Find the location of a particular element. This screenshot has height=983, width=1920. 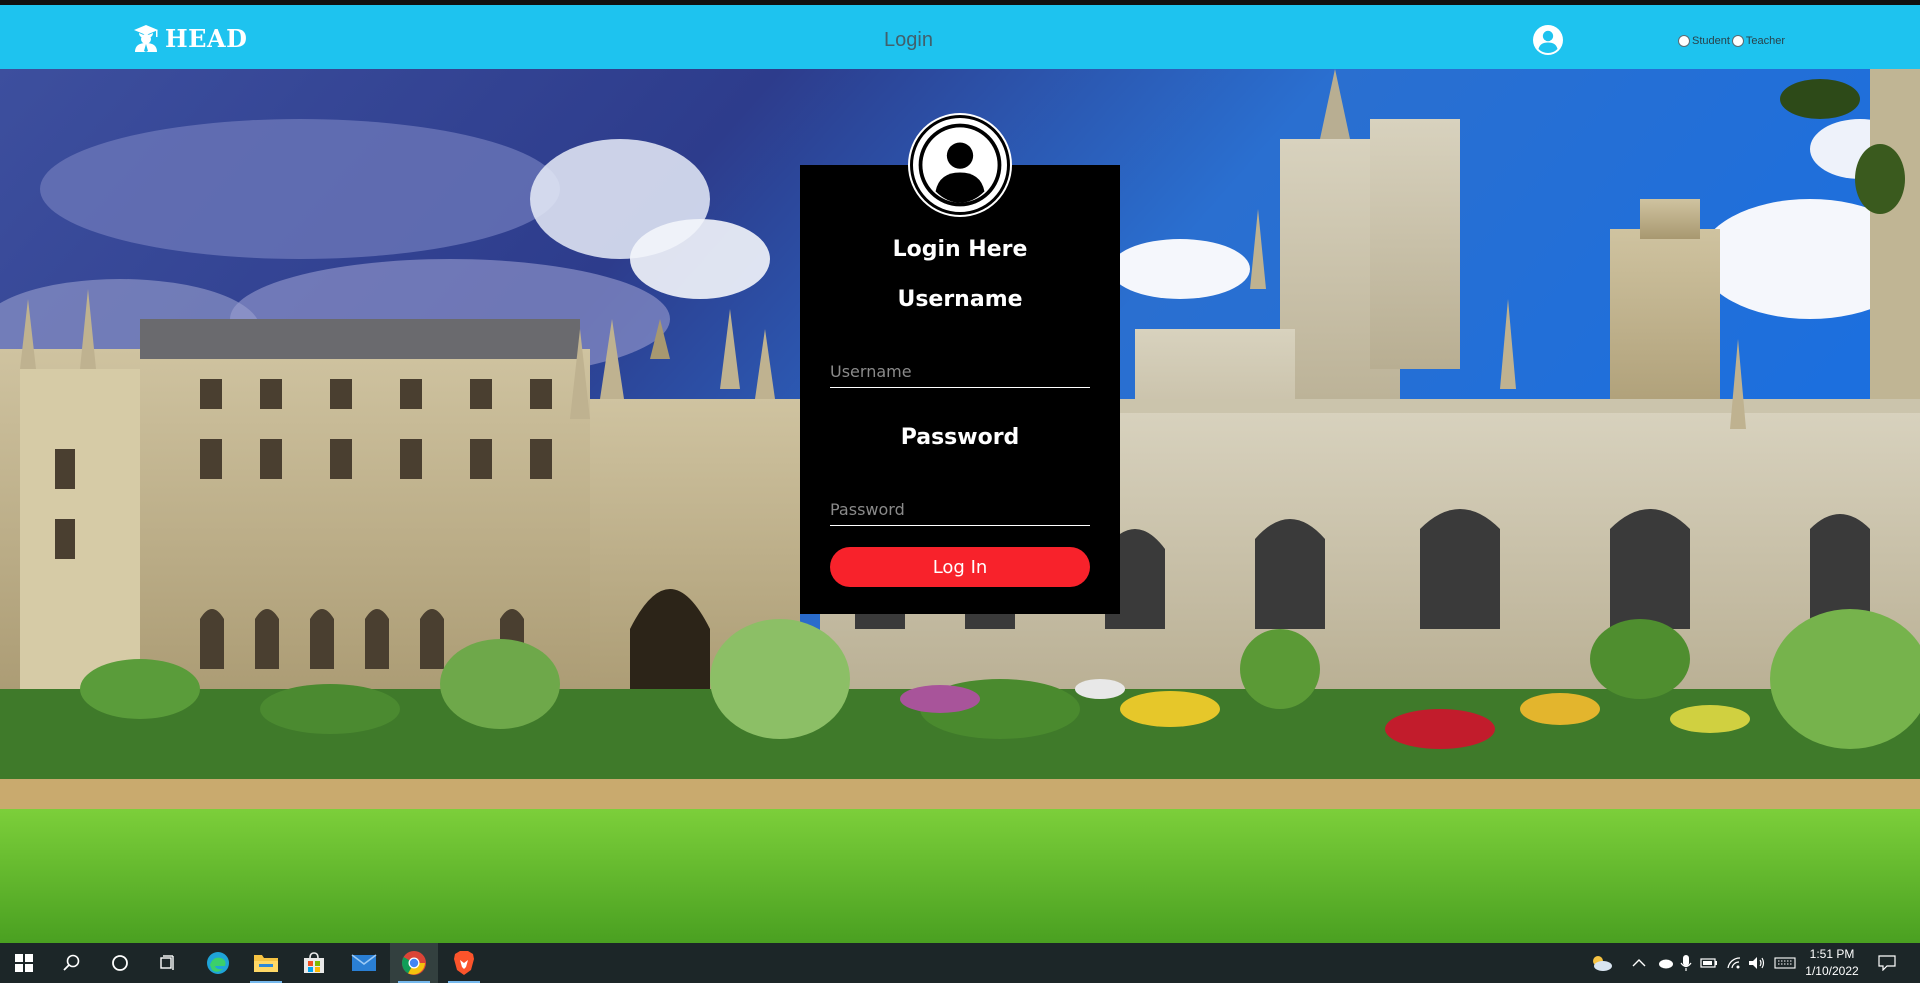

weather-cloud-icon is located at coordinates (1602, 963).